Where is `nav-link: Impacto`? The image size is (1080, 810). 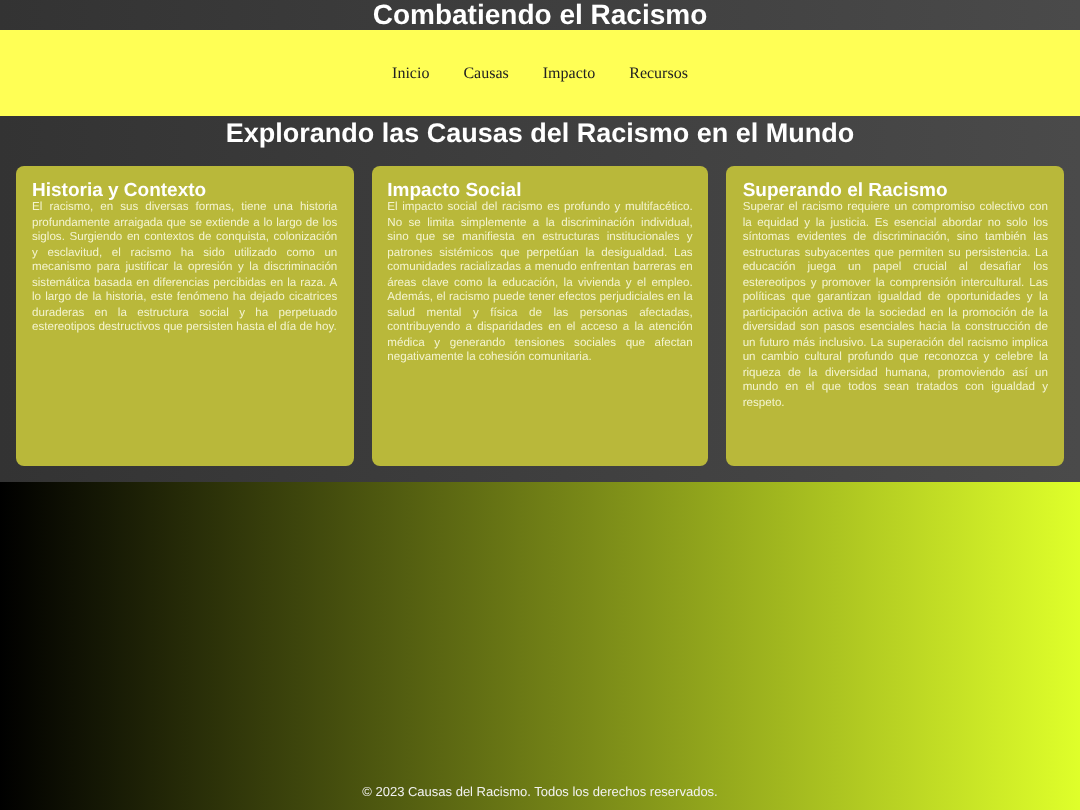
nav-link: Impacto is located at coordinates (569, 73).